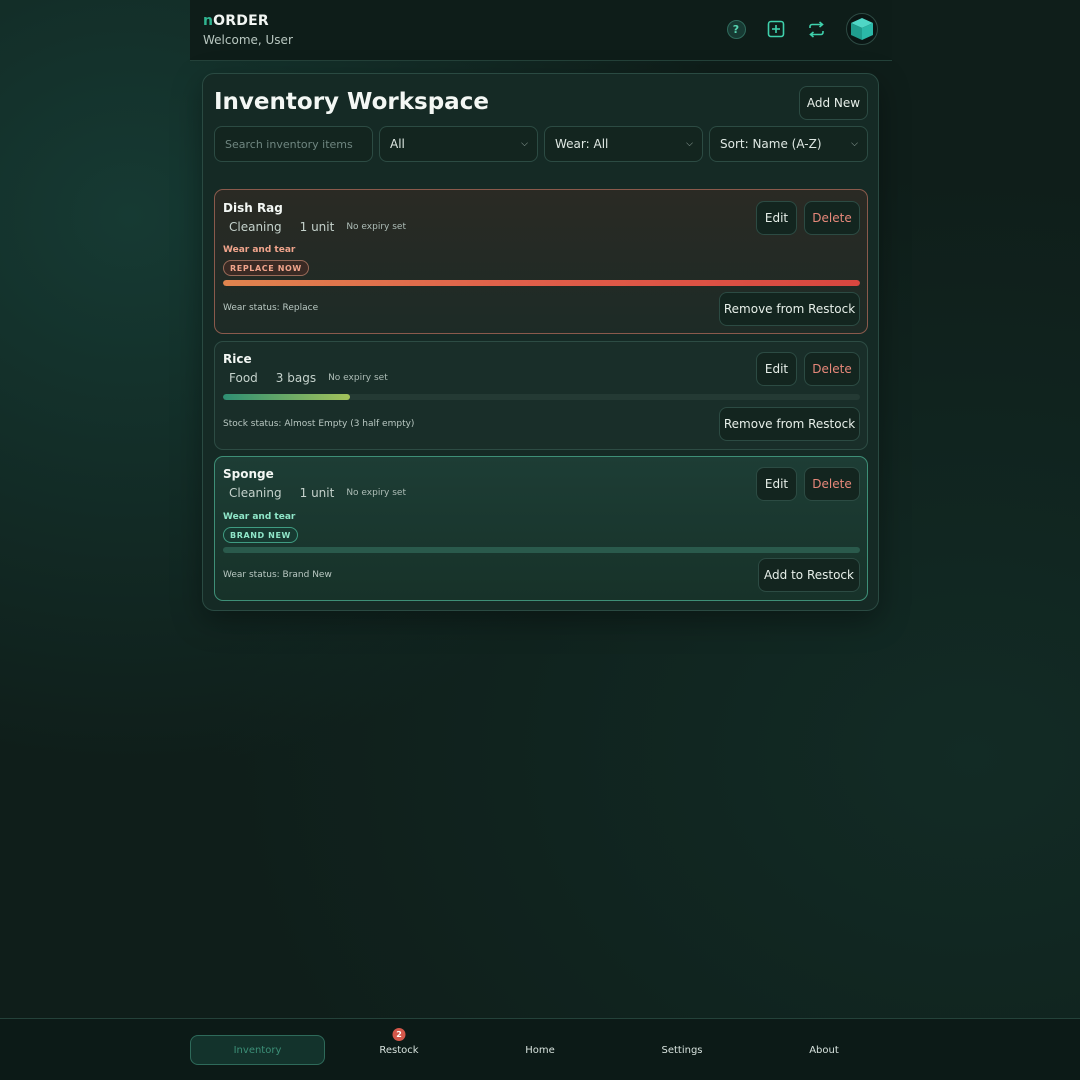 This screenshot has height=1080, width=1080. Describe the element at coordinates (237, 359) in the screenshot. I see `item-name: Rice` at that location.